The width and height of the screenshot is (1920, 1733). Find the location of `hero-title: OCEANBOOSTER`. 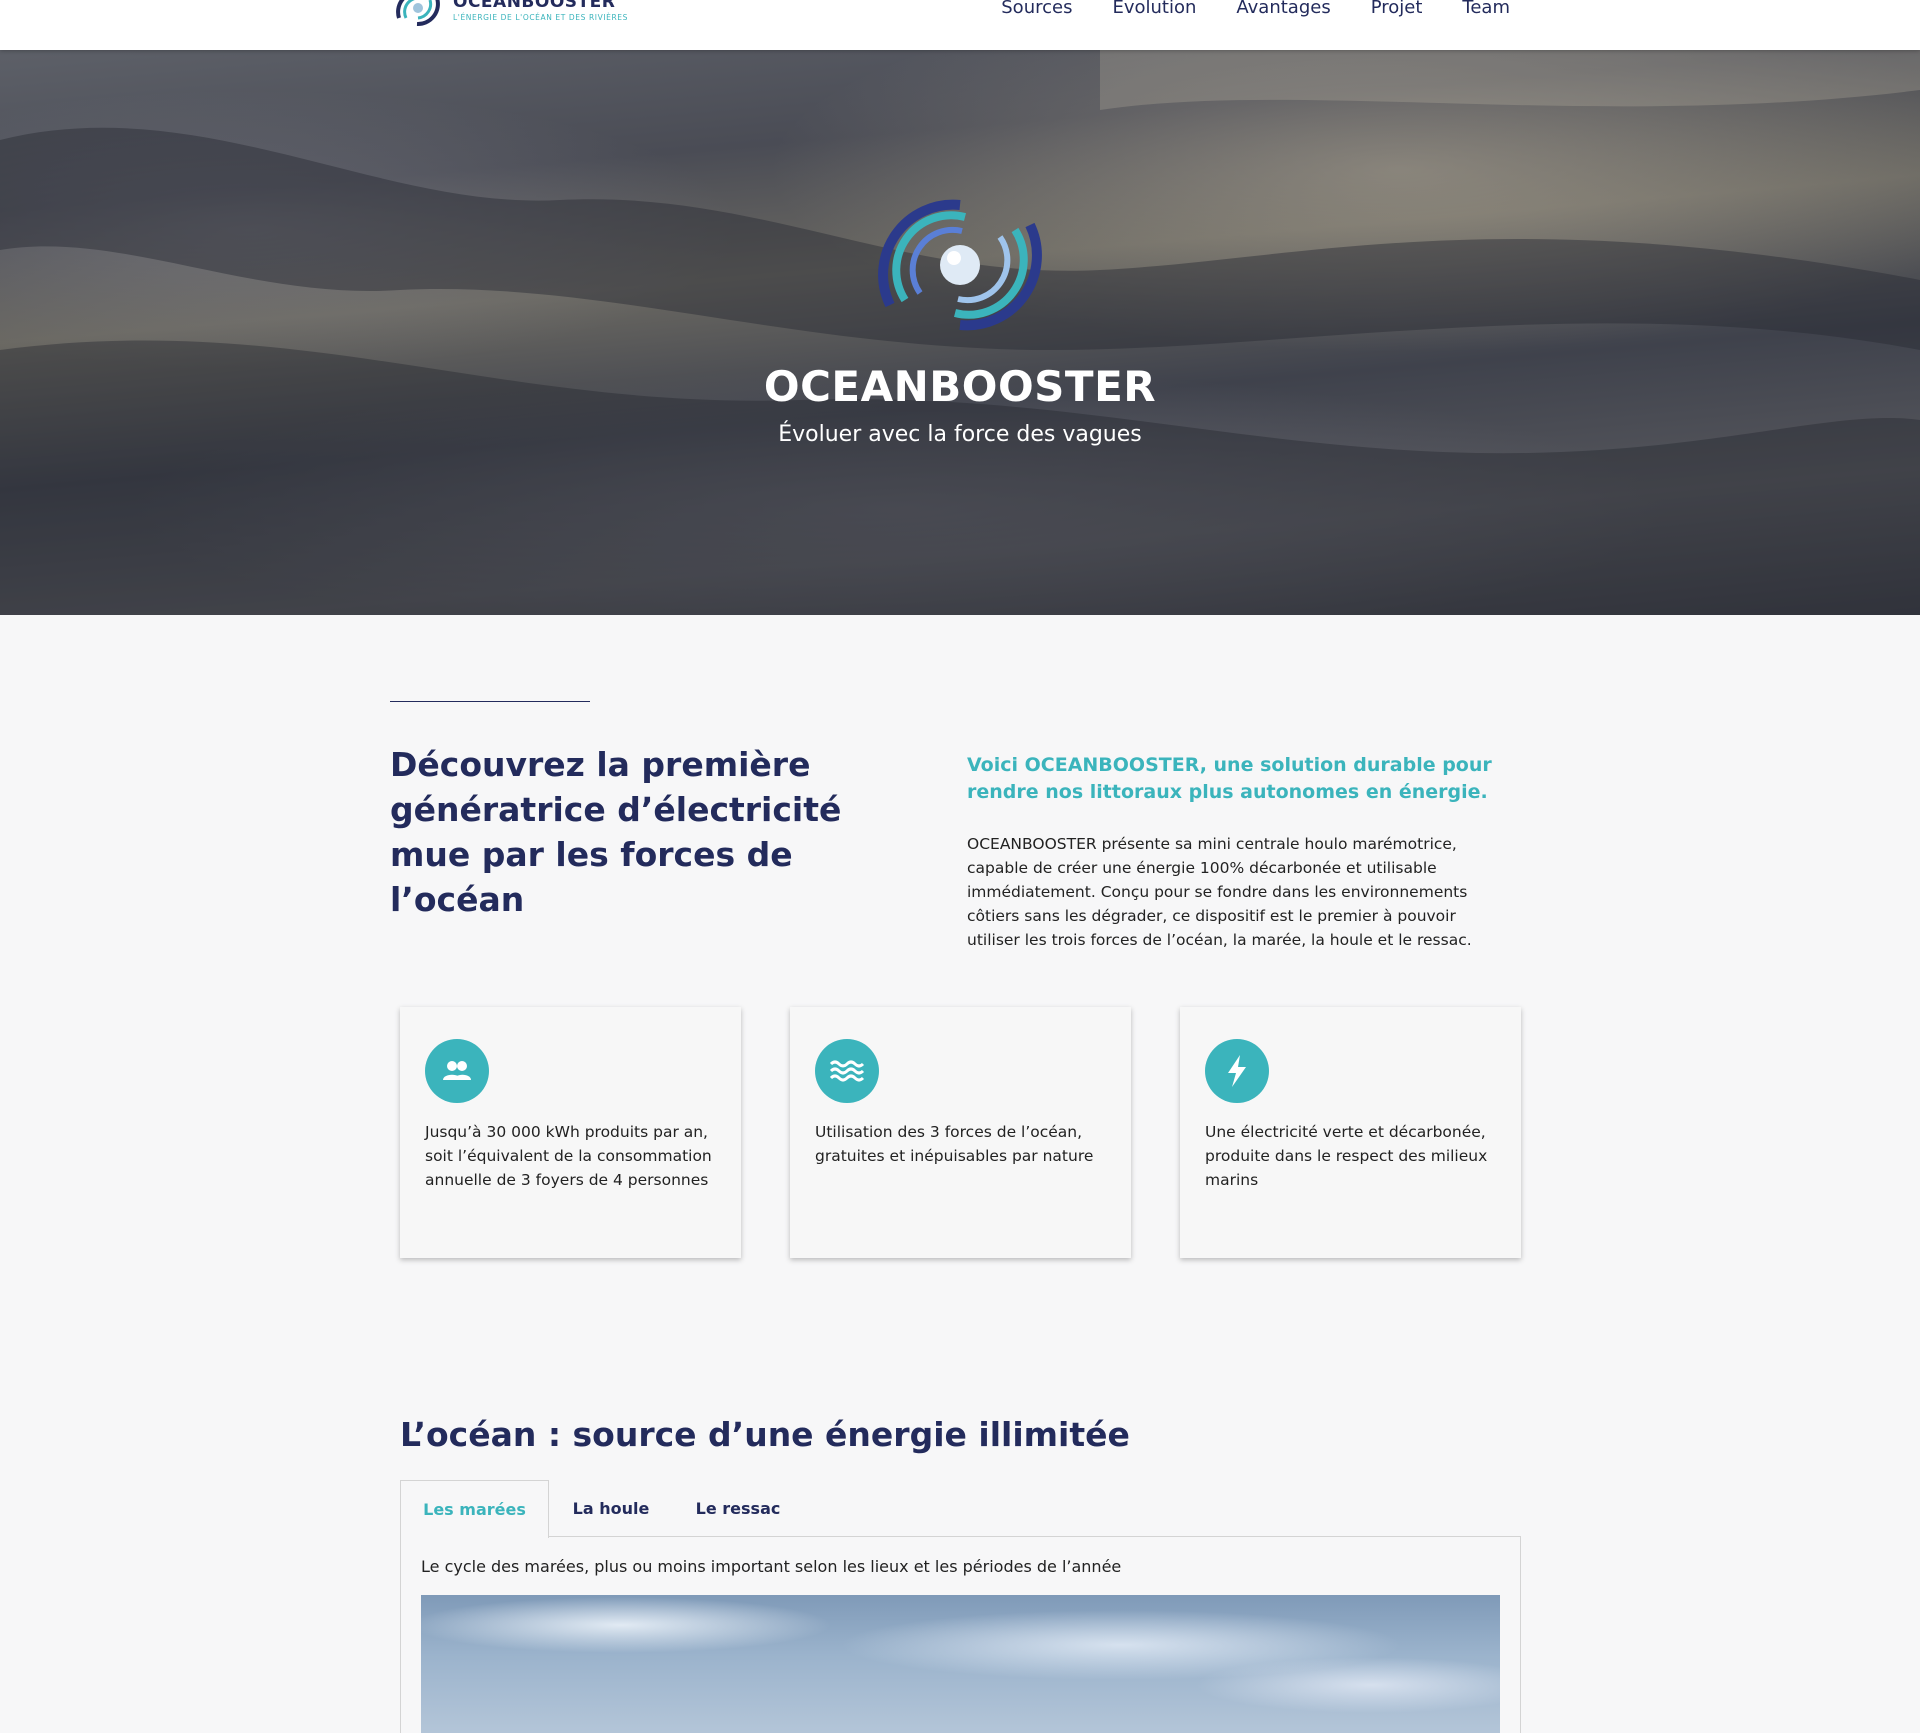

hero-title: OCEANBOOSTER is located at coordinates (960, 386).